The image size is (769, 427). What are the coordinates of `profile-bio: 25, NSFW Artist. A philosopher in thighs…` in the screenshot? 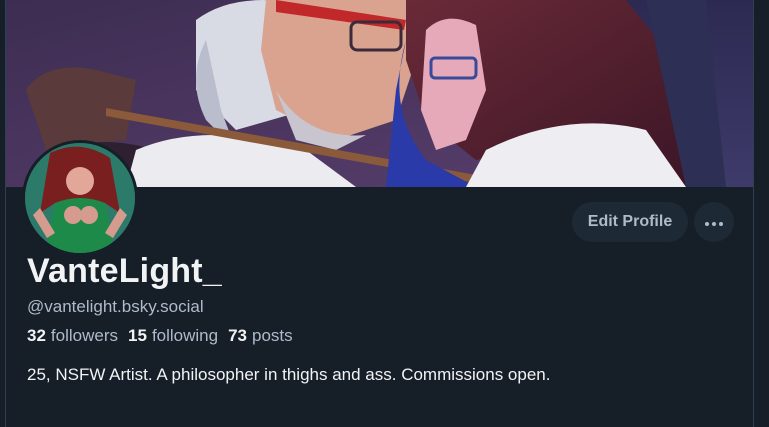 It's located at (289, 374).